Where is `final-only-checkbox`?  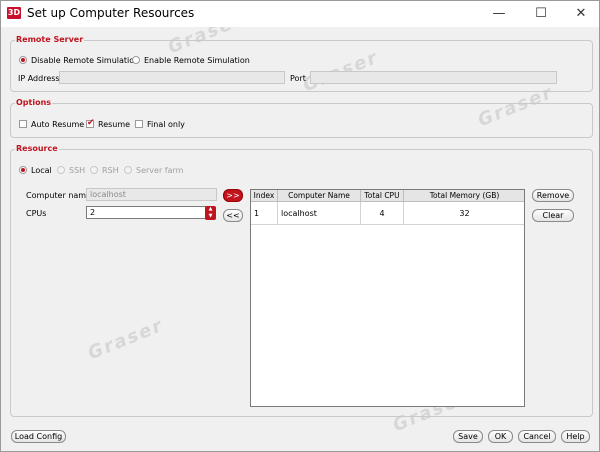 final-only-checkbox is located at coordinates (139, 124).